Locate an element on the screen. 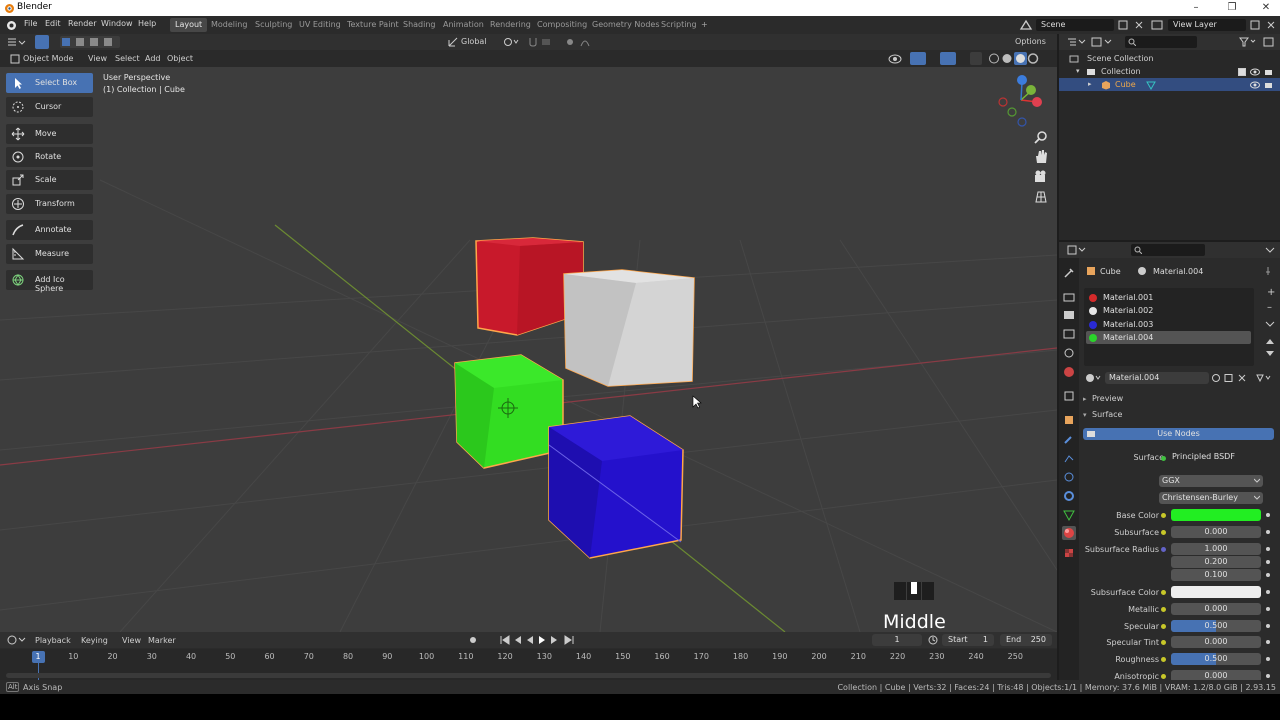  material-slot: Material.003 is located at coordinates (1168, 324).